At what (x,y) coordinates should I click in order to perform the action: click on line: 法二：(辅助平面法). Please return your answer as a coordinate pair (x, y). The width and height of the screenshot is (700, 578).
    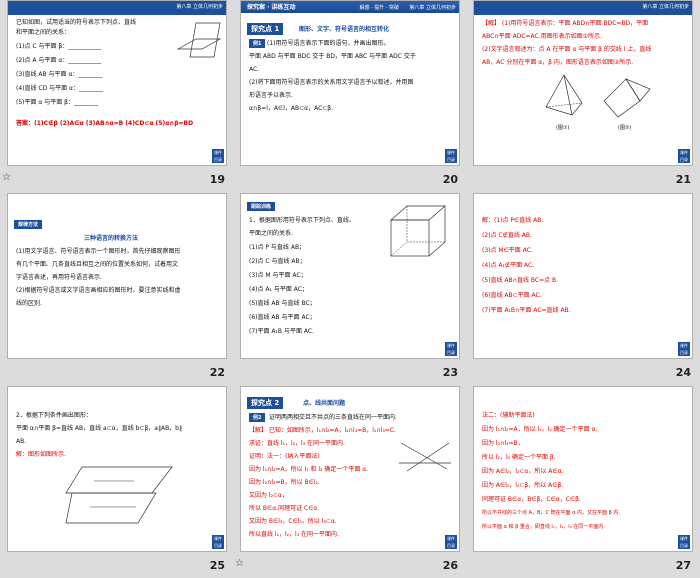
    Looking at the image, I should click on (508, 415).